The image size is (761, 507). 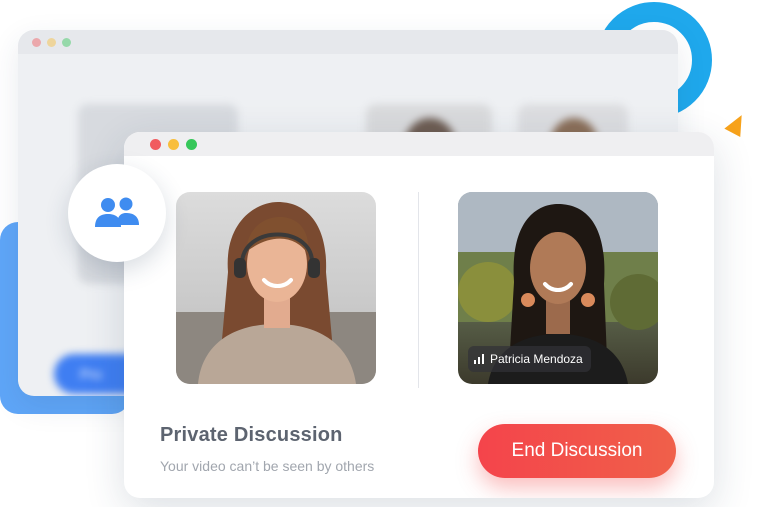 What do you see at coordinates (155, 144) in the screenshot?
I see `close-window-icon` at bounding box center [155, 144].